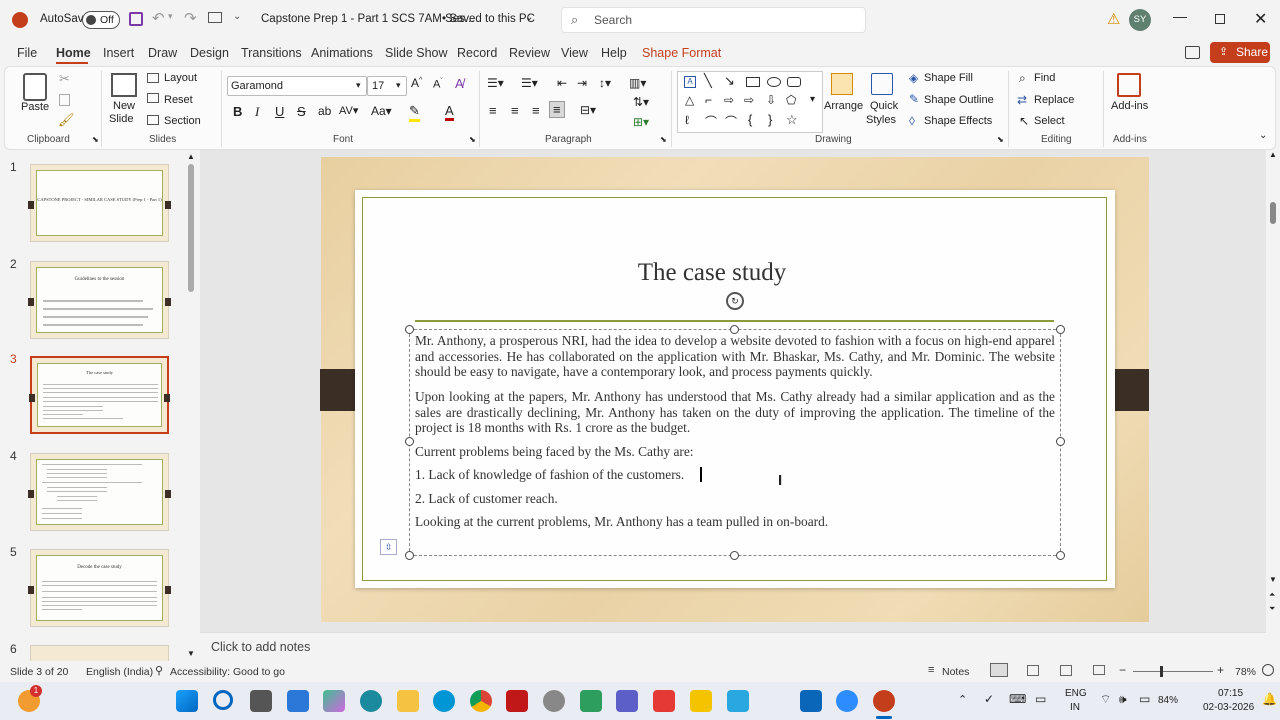 Image resolution: width=1280 pixels, height=720 pixels. Describe the element at coordinates (64, 100) in the screenshot. I see `copy-icon` at that location.